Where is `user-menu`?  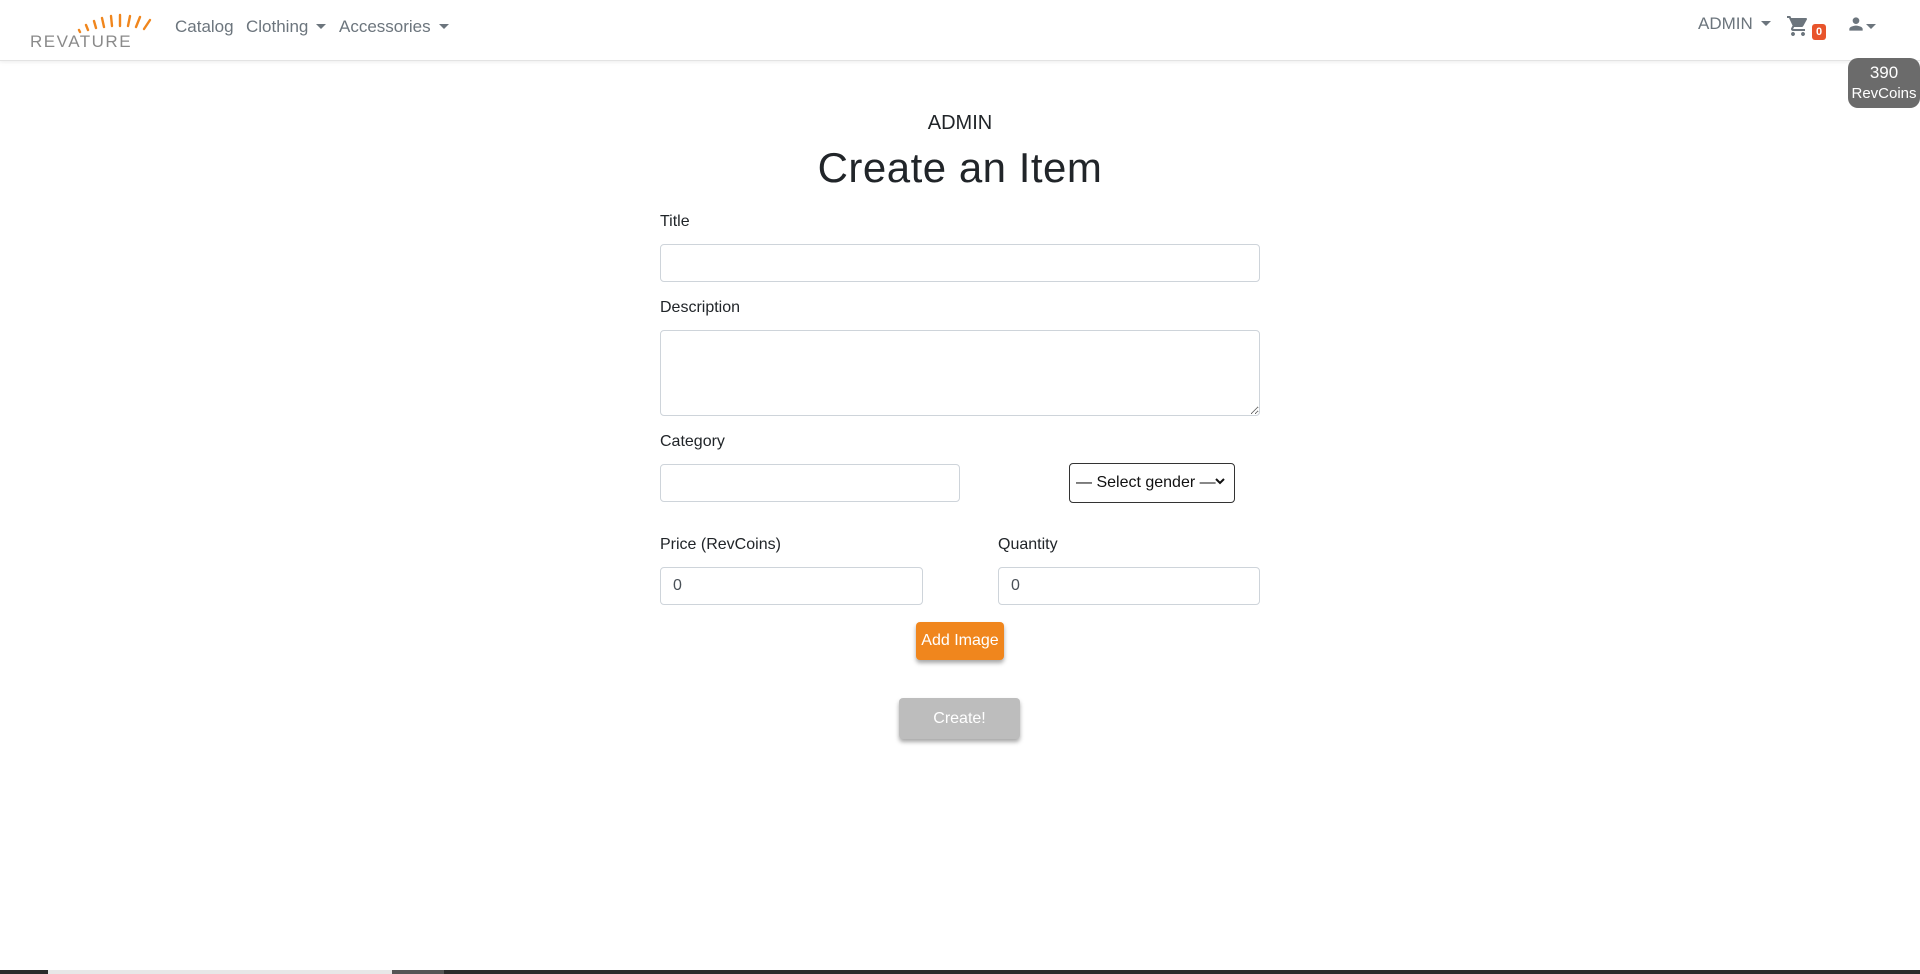 user-menu is located at coordinates (1866, 26).